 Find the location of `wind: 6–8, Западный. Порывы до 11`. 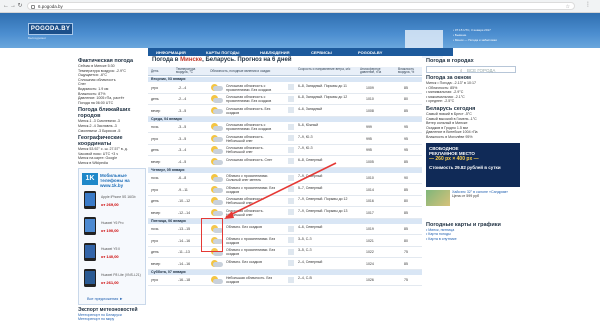

wind: 6–8, Западный. Порывы до 11 is located at coordinates (322, 85).